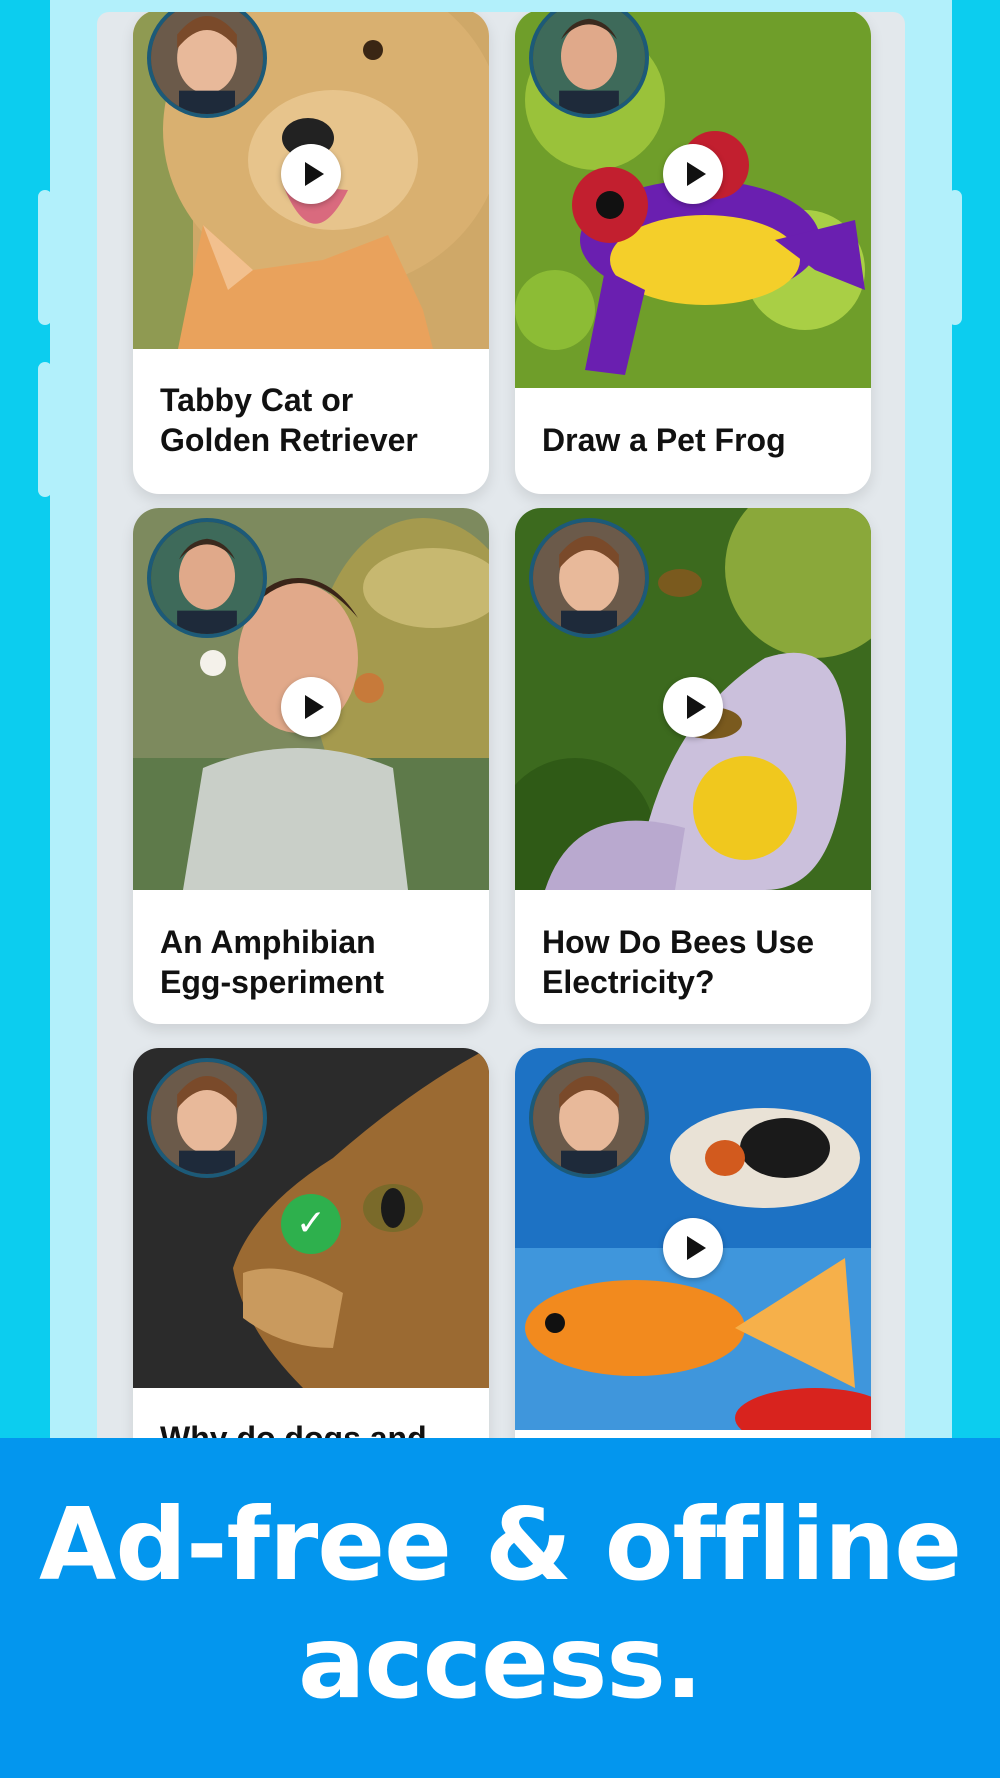 The image size is (1000, 1778). I want to click on video-title: Draw a Pet Frog, so click(664, 440).